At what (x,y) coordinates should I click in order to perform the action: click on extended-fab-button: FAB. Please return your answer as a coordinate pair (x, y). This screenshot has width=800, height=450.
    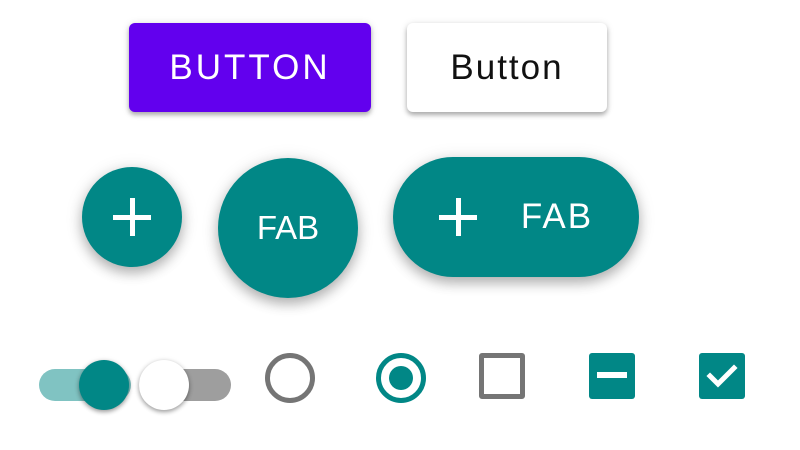
    Looking at the image, I should click on (516, 217).